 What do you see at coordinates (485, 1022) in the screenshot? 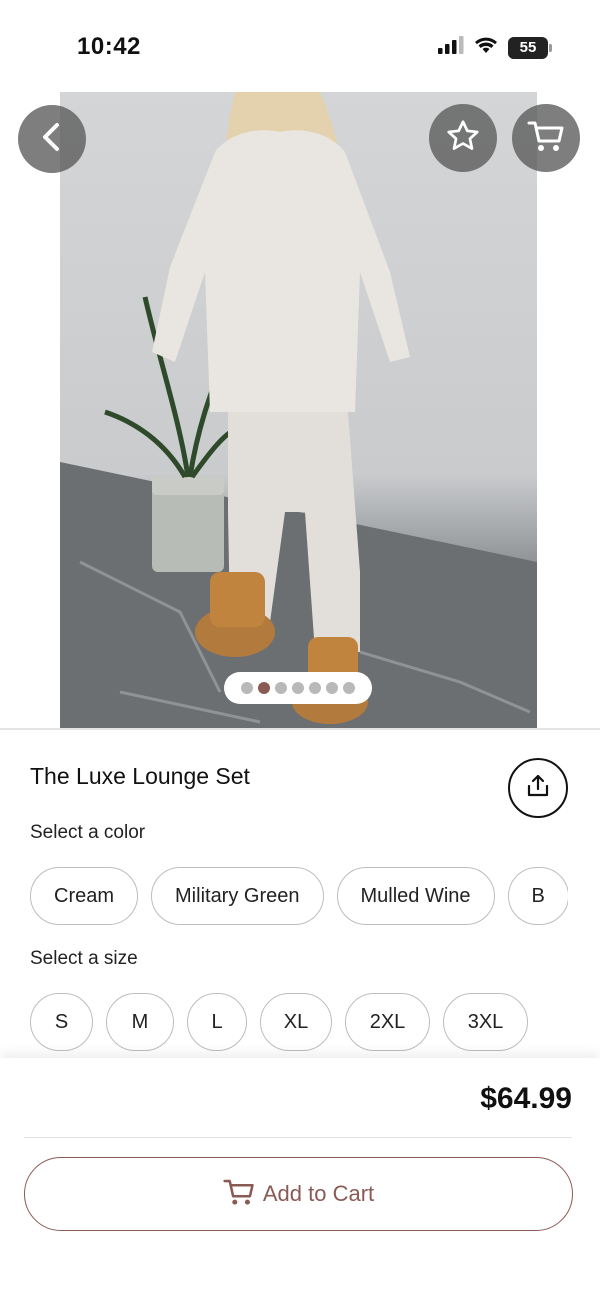
I see `size-option-3xl: 3XL` at bounding box center [485, 1022].